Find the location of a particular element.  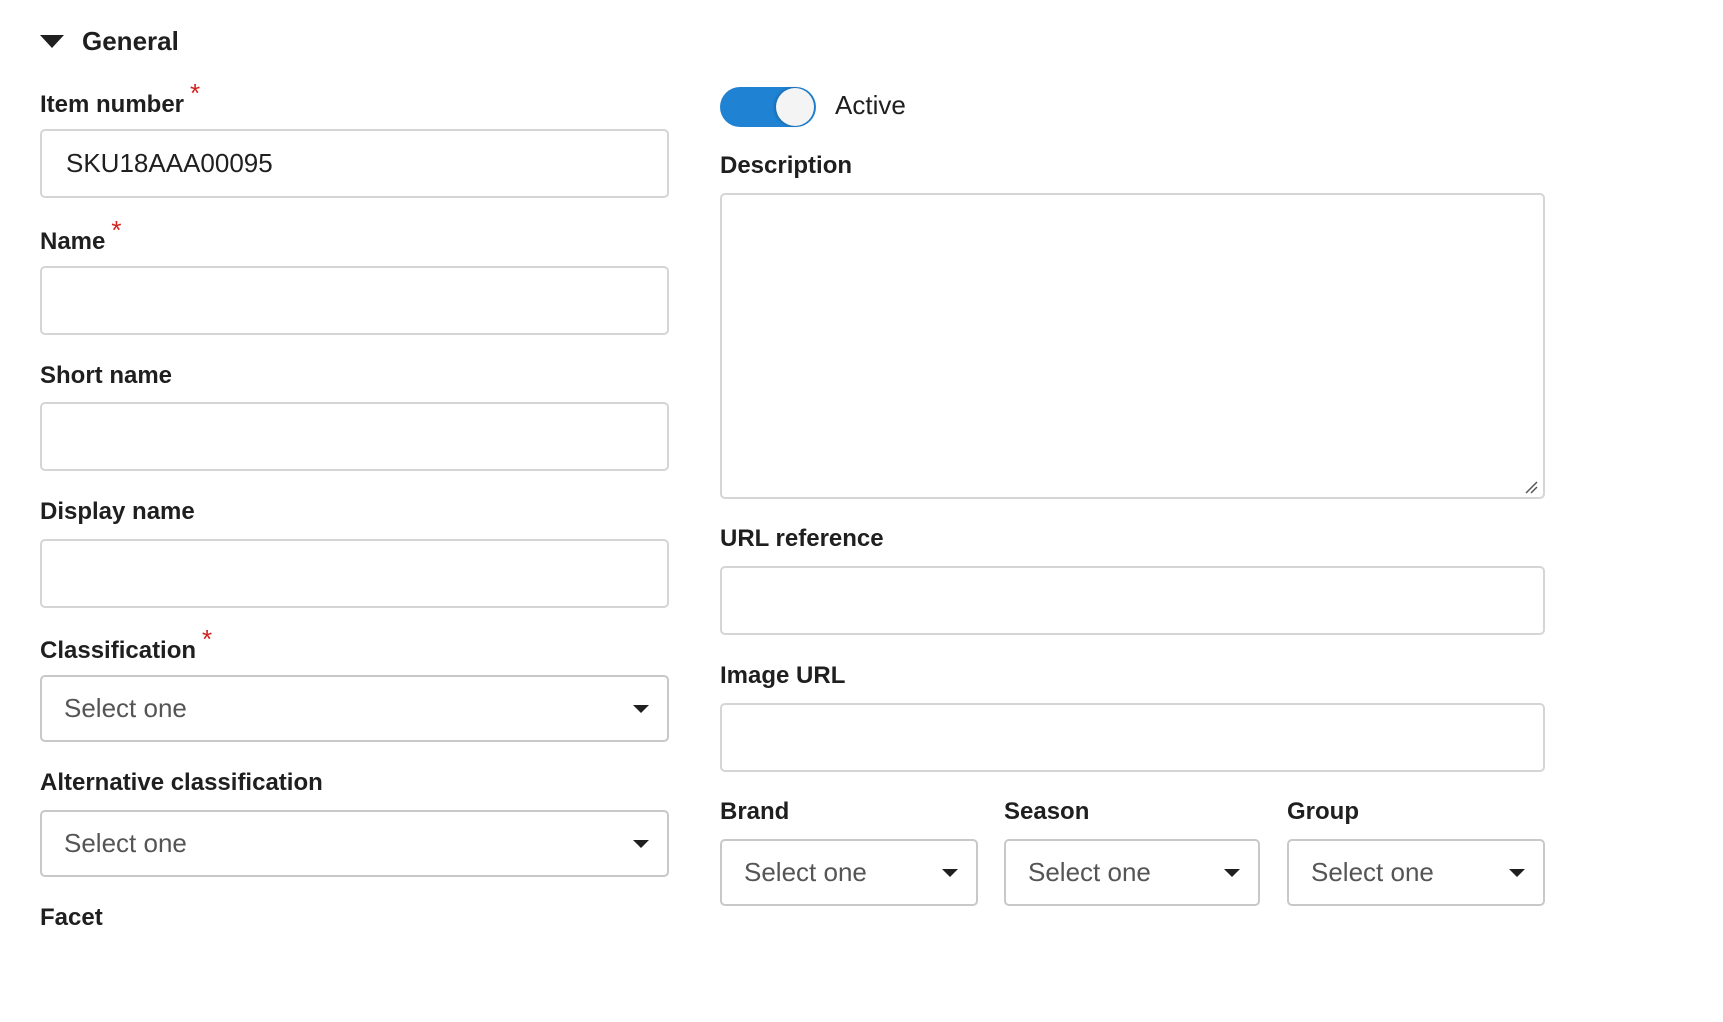

classification-selected-value: Select one is located at coordinates (125, 708).